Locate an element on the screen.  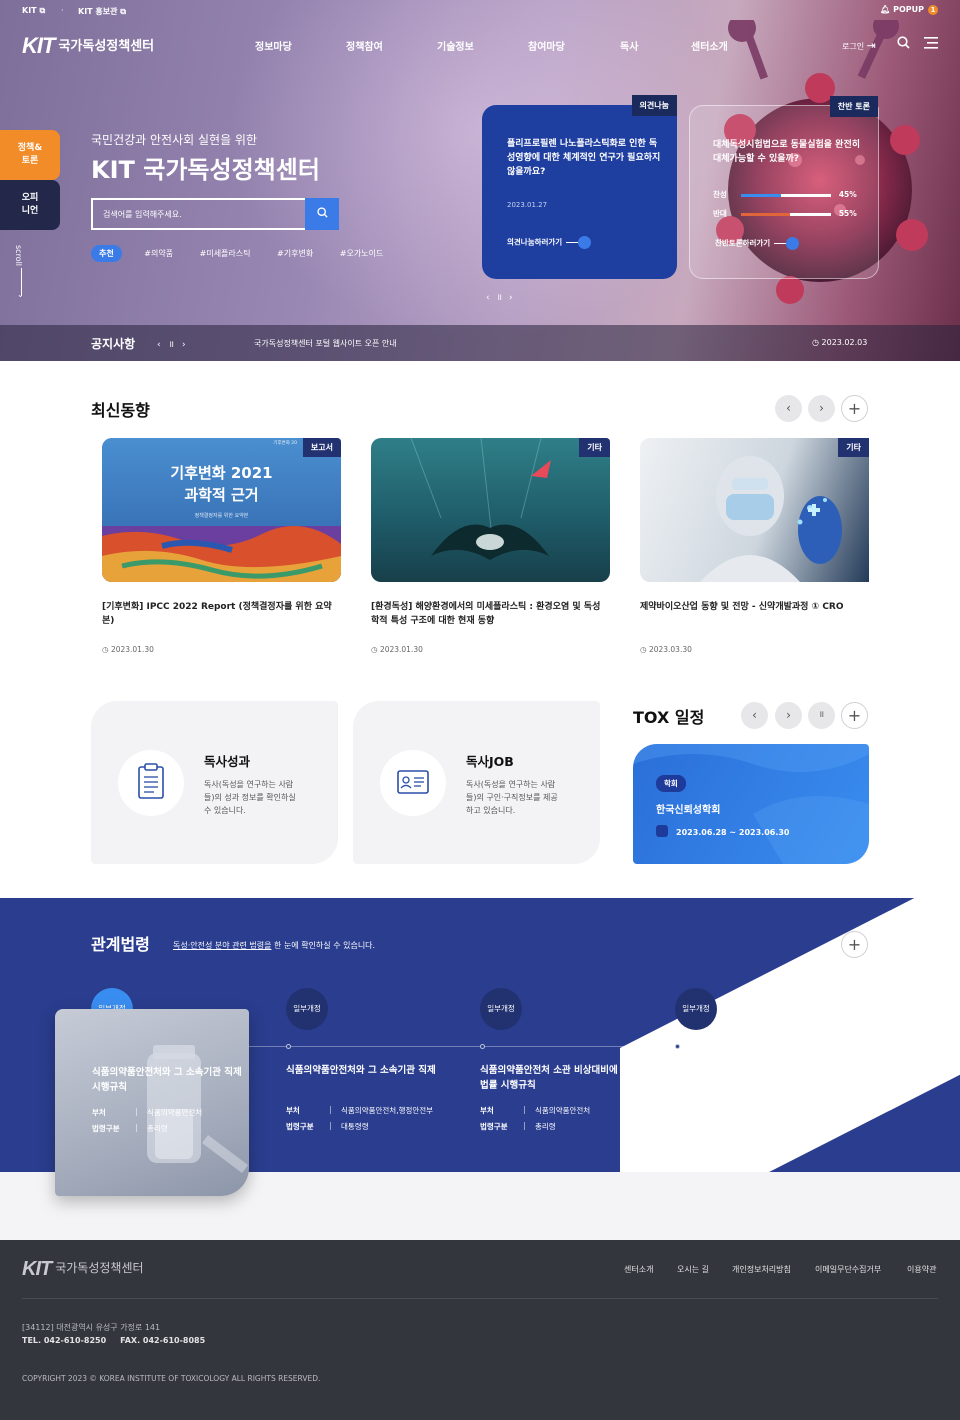
footer-contact: TEL. 042-610-8250 FAX. 042-610-8085 is located at coordinates (113, 1340).